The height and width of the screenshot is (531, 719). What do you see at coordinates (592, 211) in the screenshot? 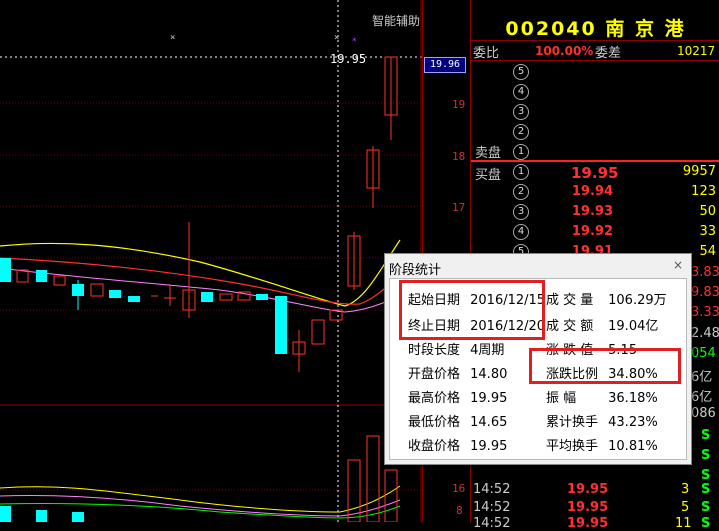
I see `bid-price: 19.93` at bounding box center [592, 211].